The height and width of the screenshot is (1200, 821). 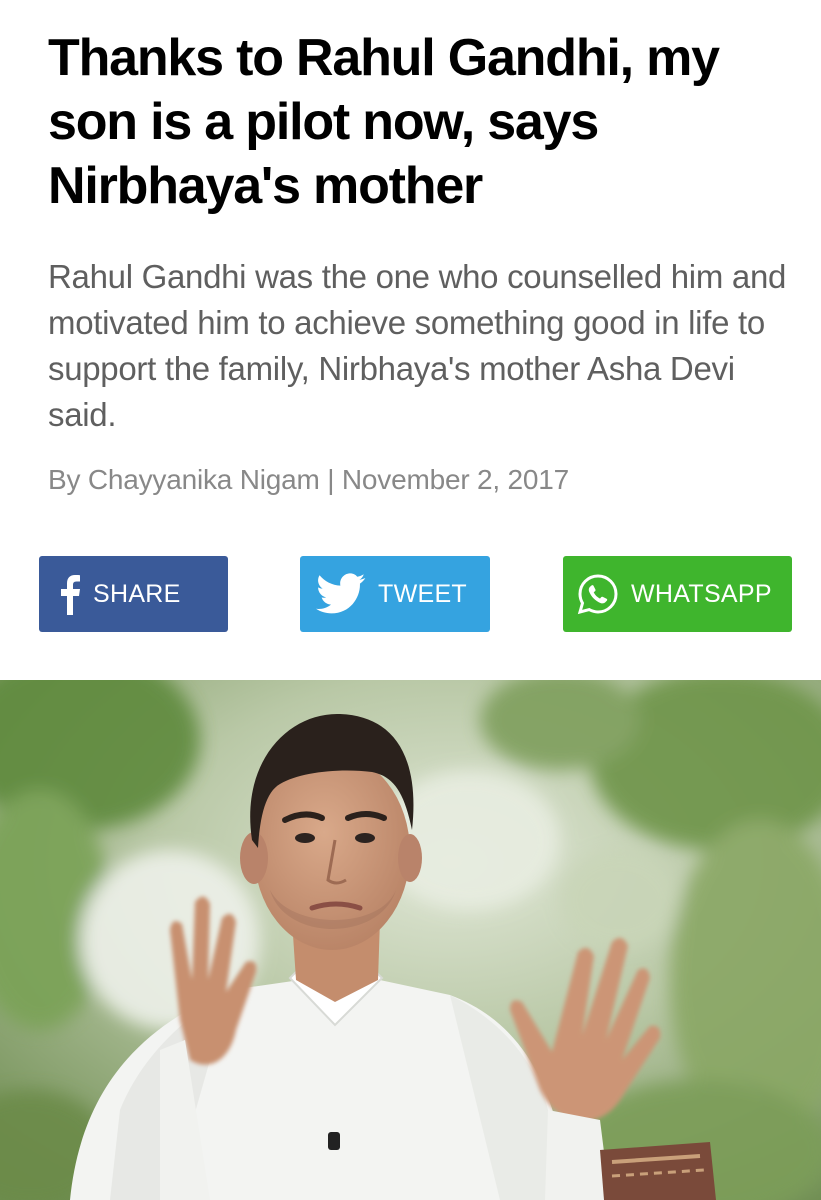 I want to click on twitter-tweet-label: TWEET, so click(x=422, y=593).